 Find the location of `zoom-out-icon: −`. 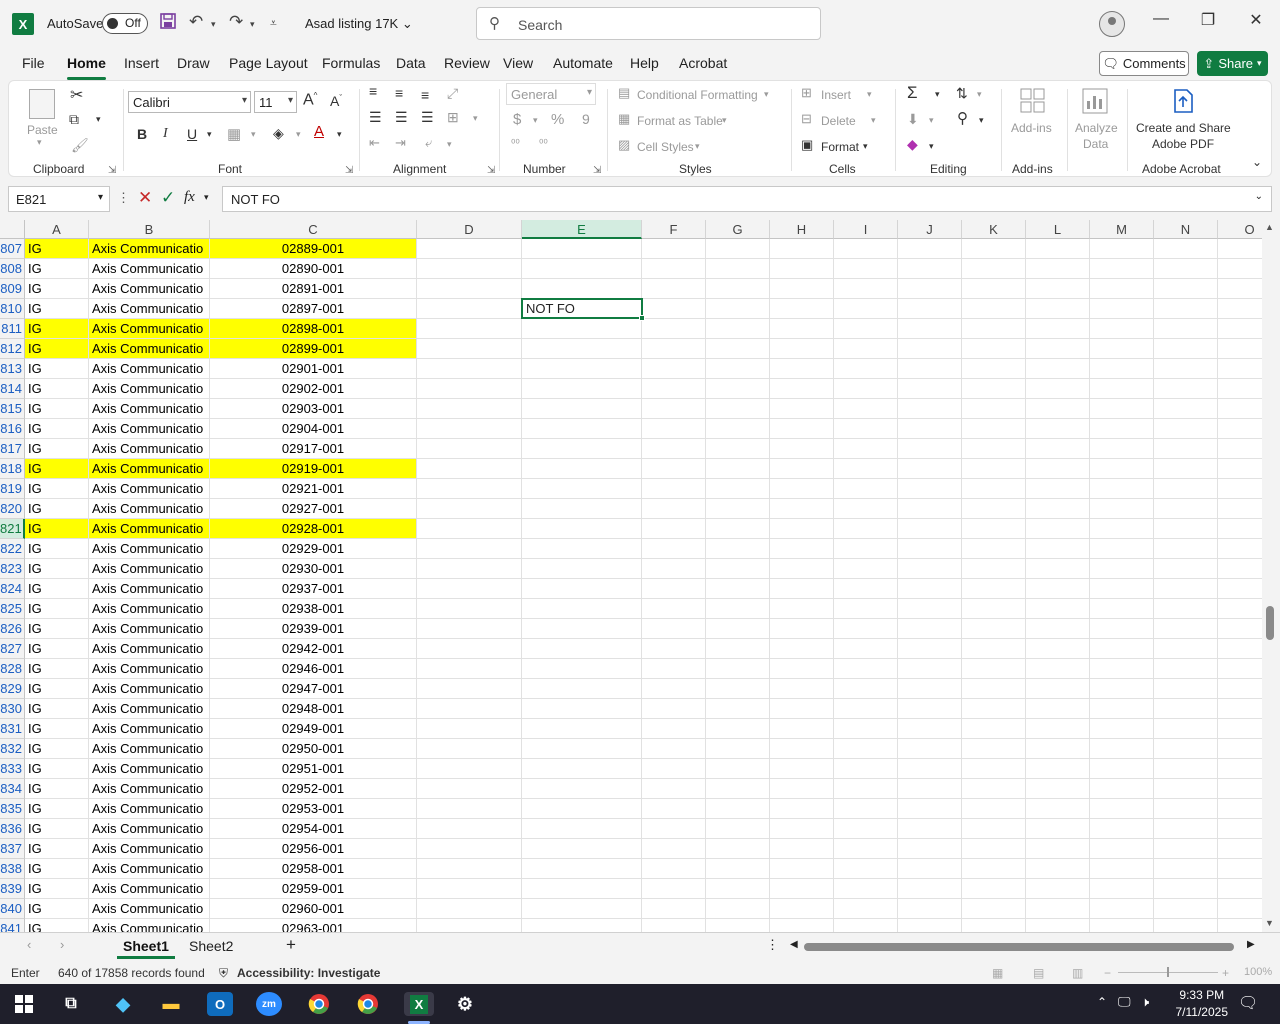

zoom-out-icon: − is located at coordinates (1107, 973).